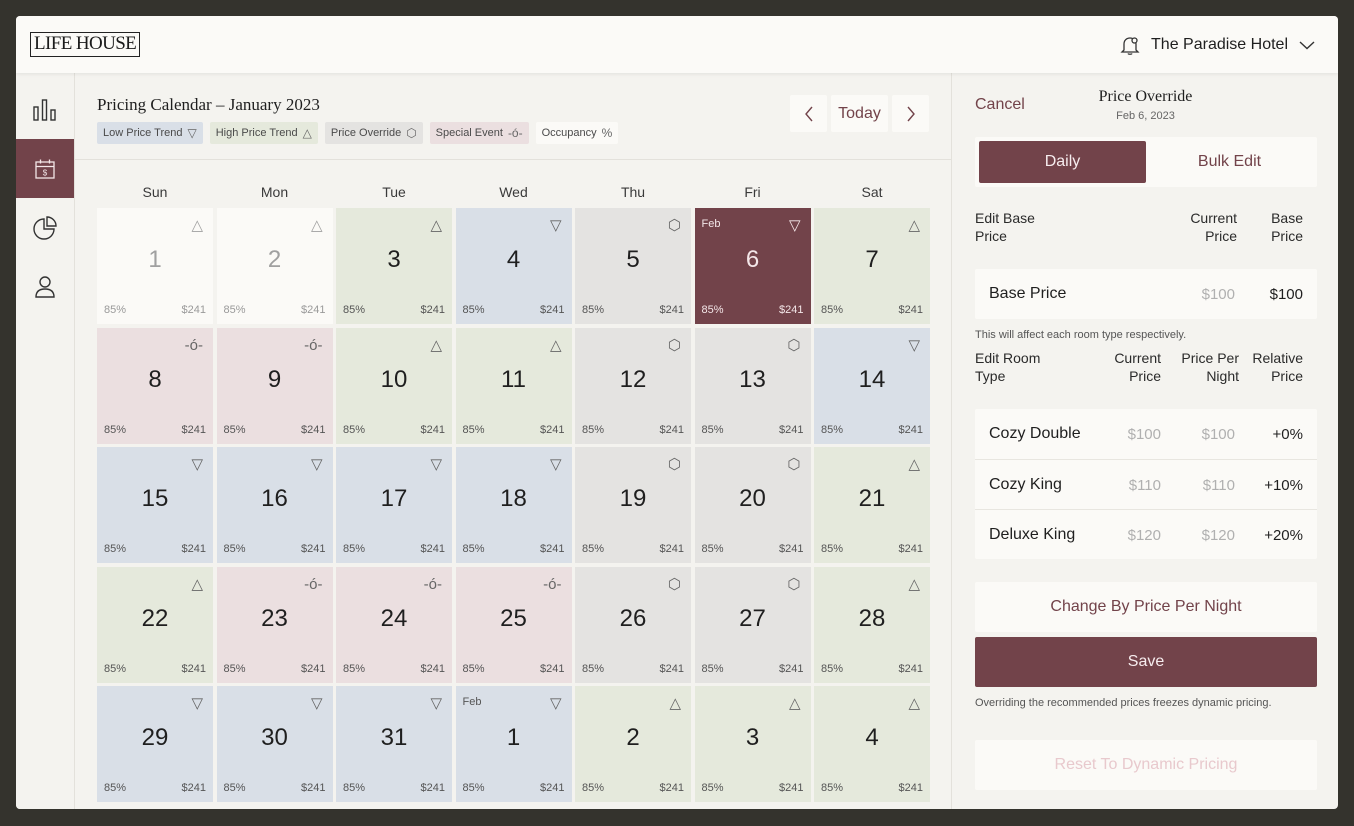 The height and width of the screenshot is (826, 1354). I want to click on calendar-day-cell: ⬡ 26 85% $241, so click(633, 624).